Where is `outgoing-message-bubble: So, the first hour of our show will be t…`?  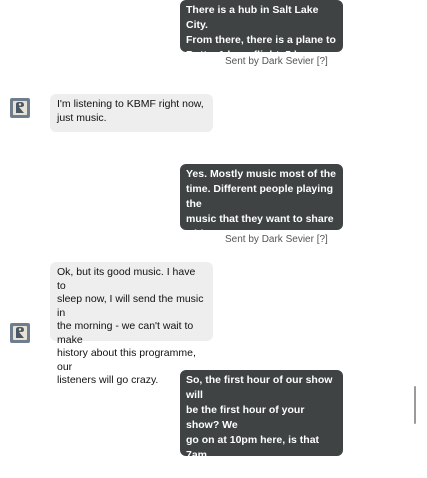 outgoing-message-bubble: So, the first hour of our show will be t… is located at coordinates (261, 423).